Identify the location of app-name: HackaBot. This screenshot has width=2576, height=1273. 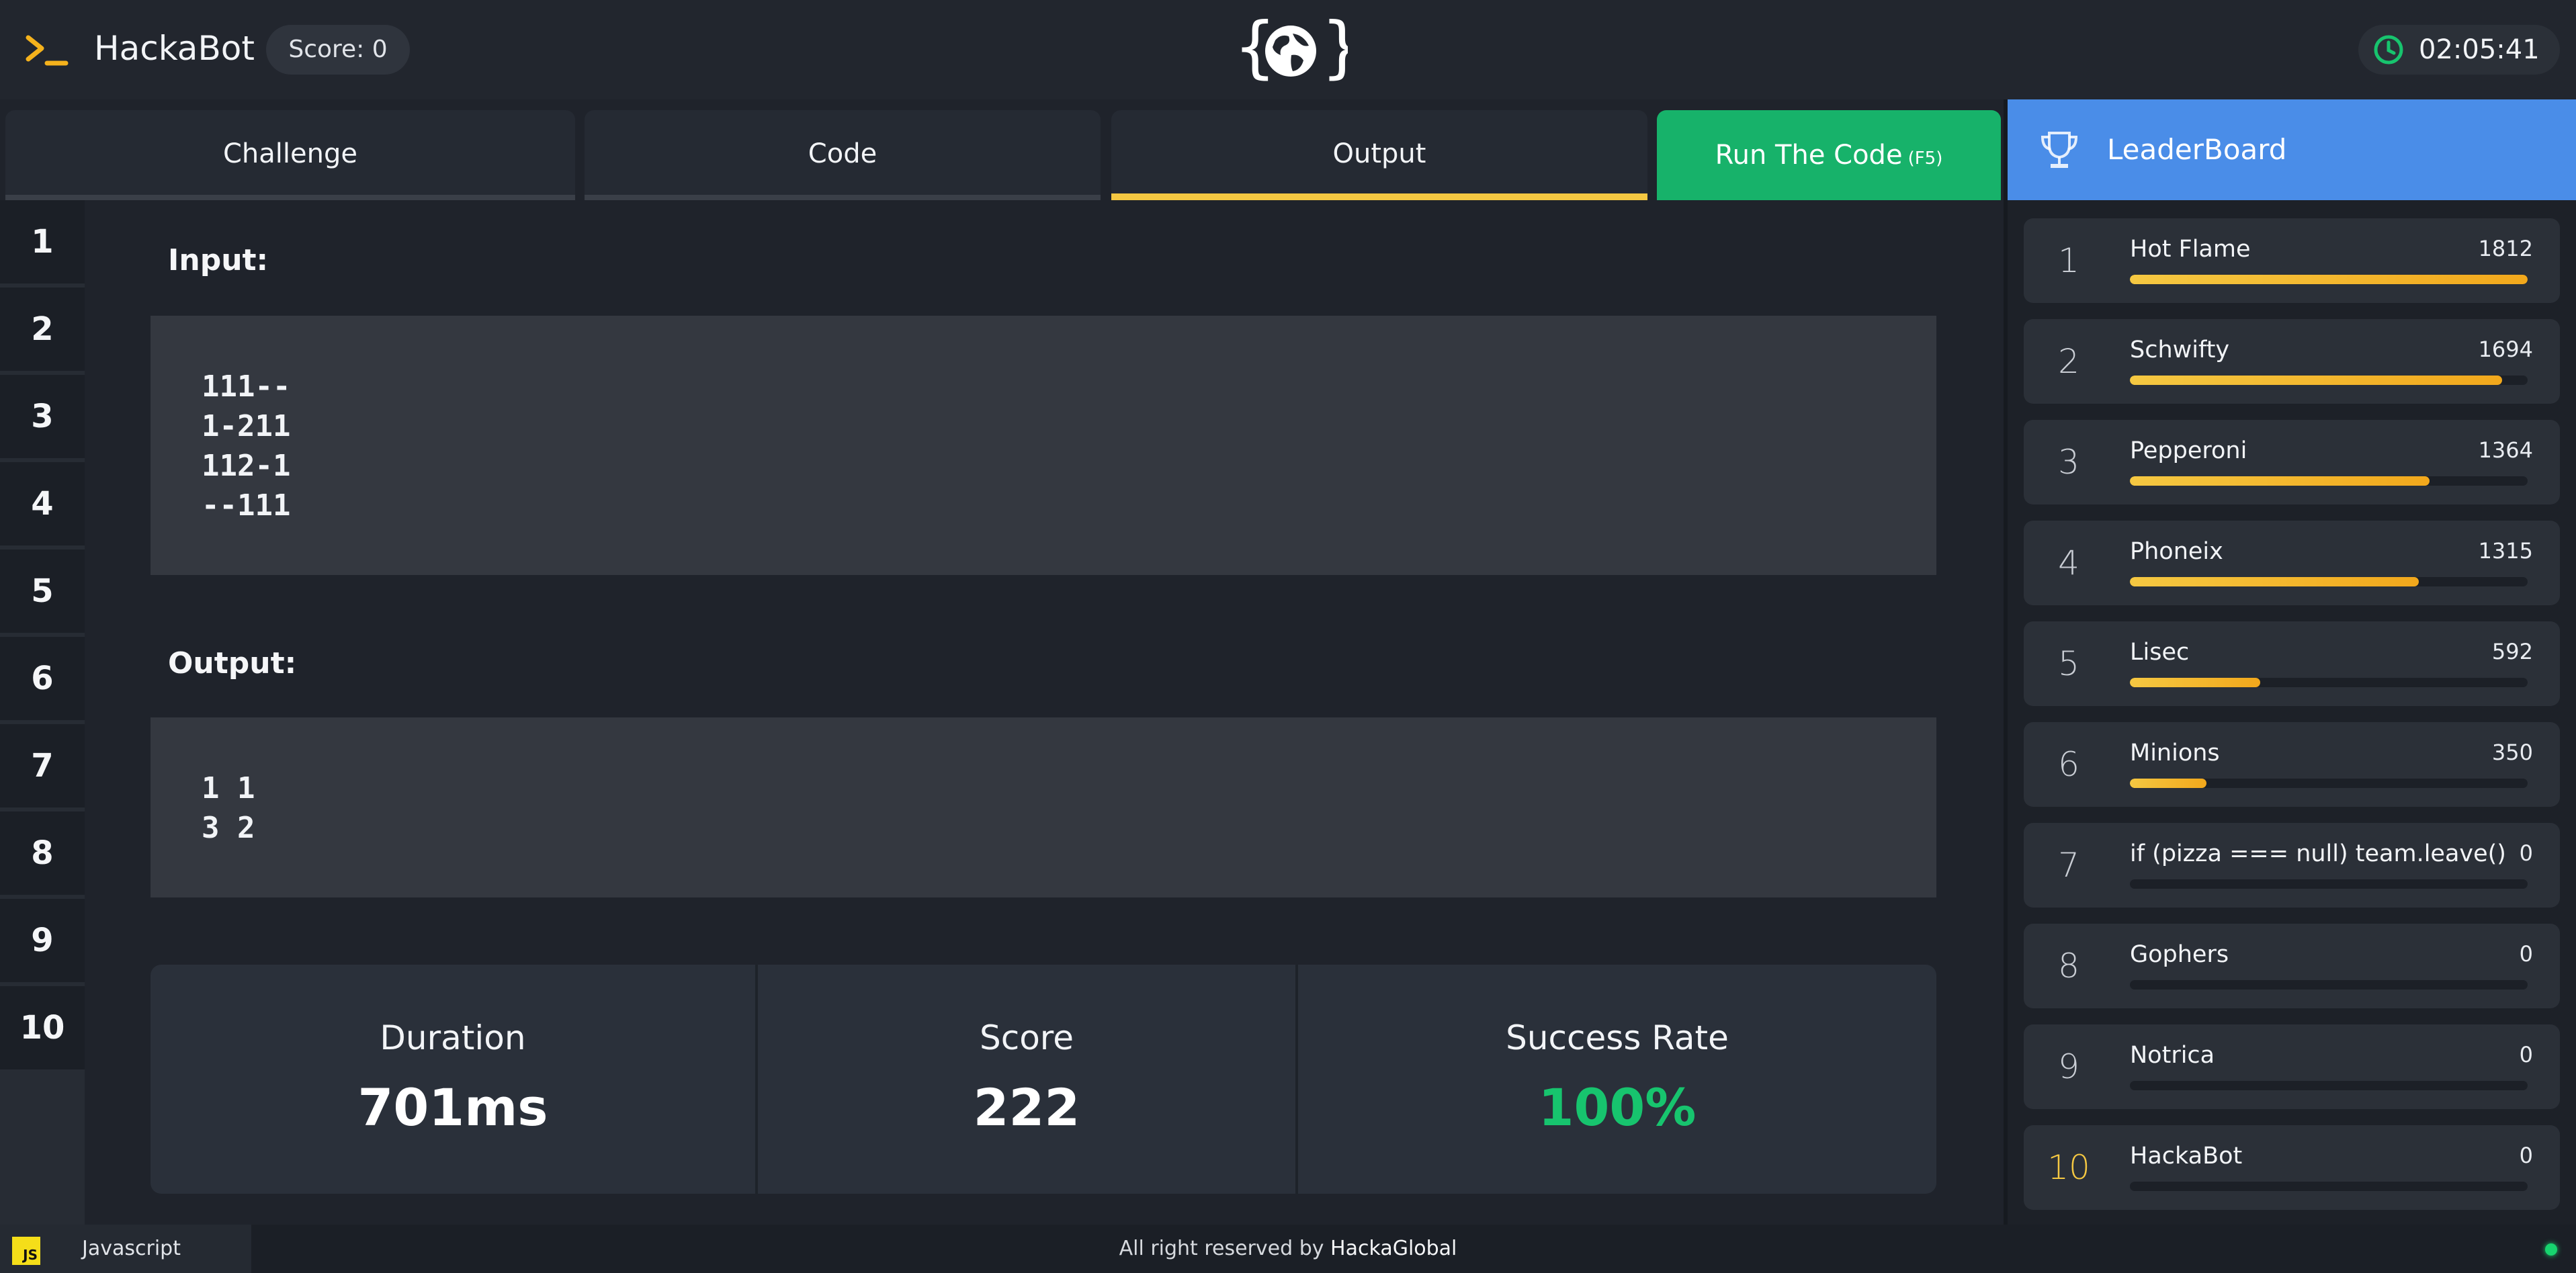
(174, 48).